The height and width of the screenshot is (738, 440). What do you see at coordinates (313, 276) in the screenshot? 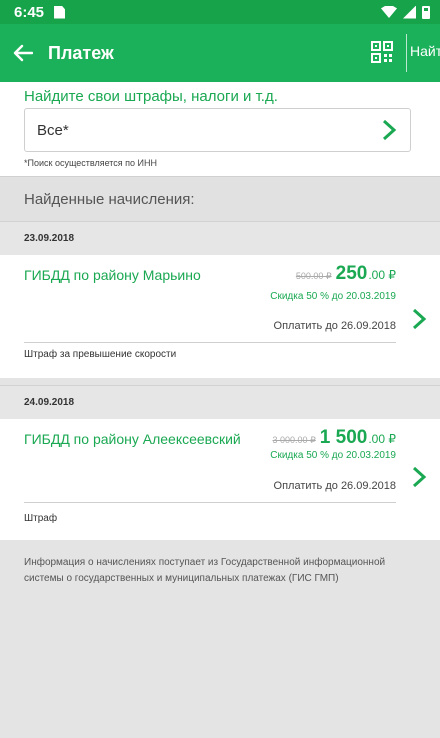
I see `old-price: 500.00 ₽` at bounding box center [313, 276].